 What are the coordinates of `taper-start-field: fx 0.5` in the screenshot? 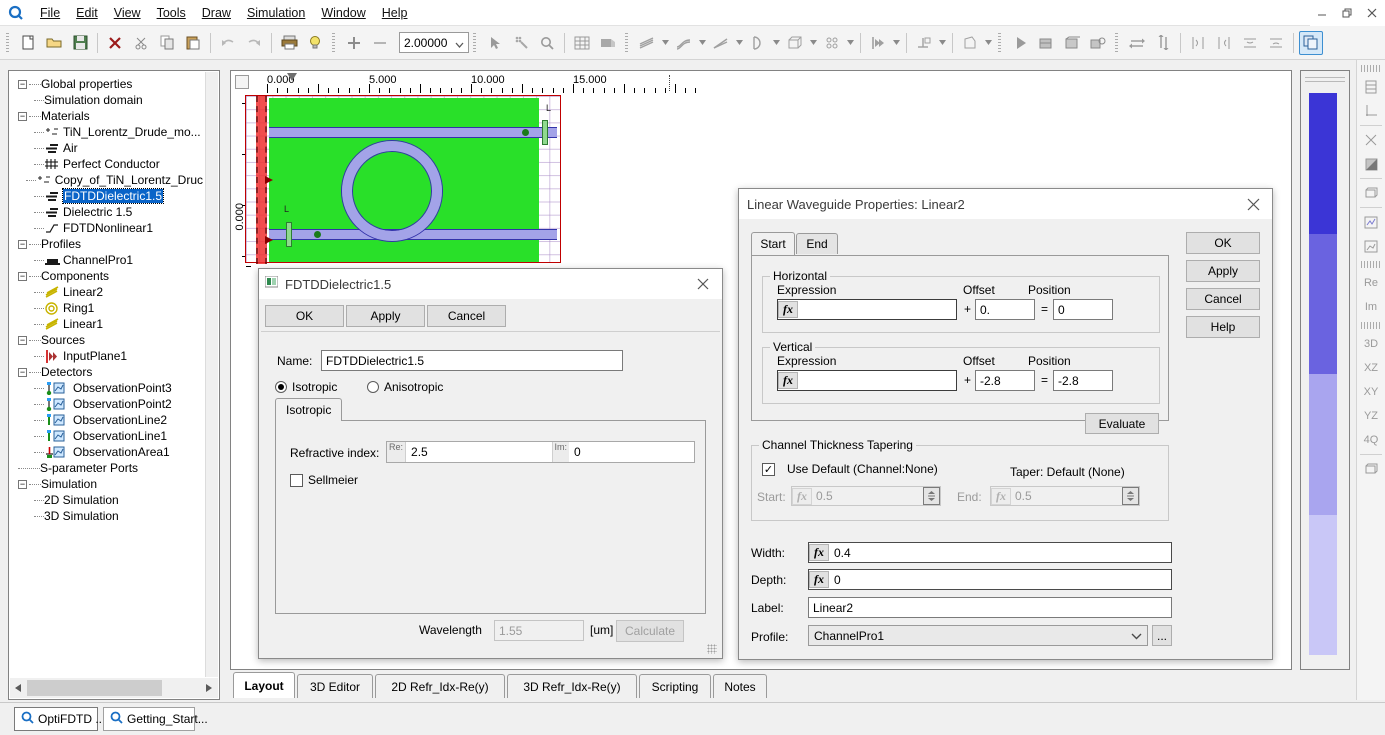 It's located at (866, 496).